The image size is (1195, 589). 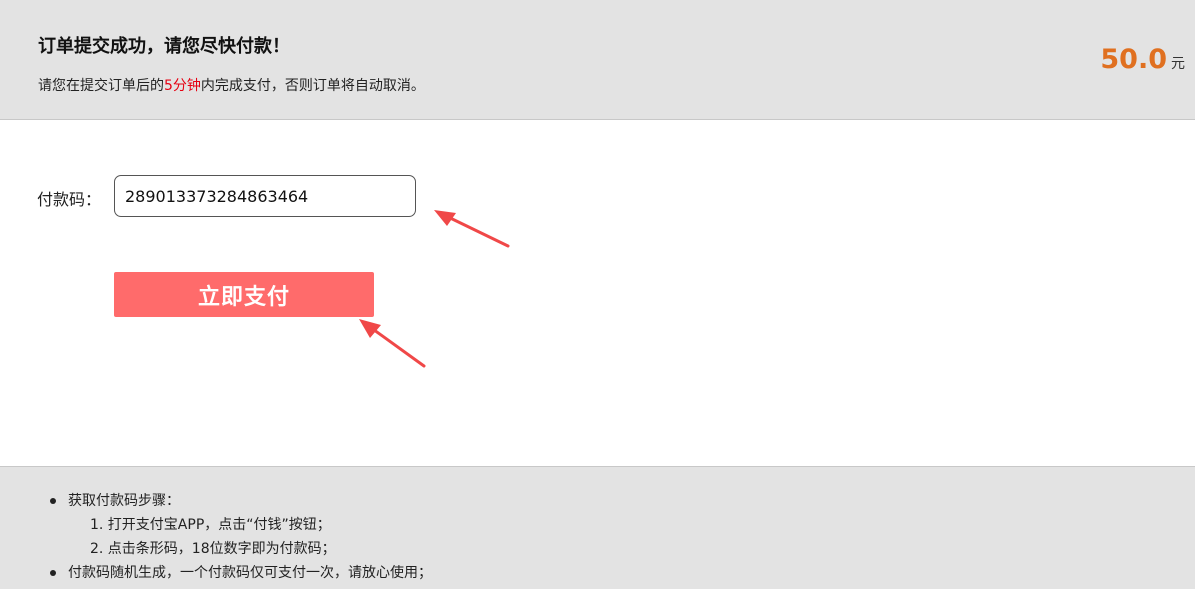 What do you see at coordinates (265, 196) in the screenshot?
I see `payment-code-input` at bounding box center [265, 196].